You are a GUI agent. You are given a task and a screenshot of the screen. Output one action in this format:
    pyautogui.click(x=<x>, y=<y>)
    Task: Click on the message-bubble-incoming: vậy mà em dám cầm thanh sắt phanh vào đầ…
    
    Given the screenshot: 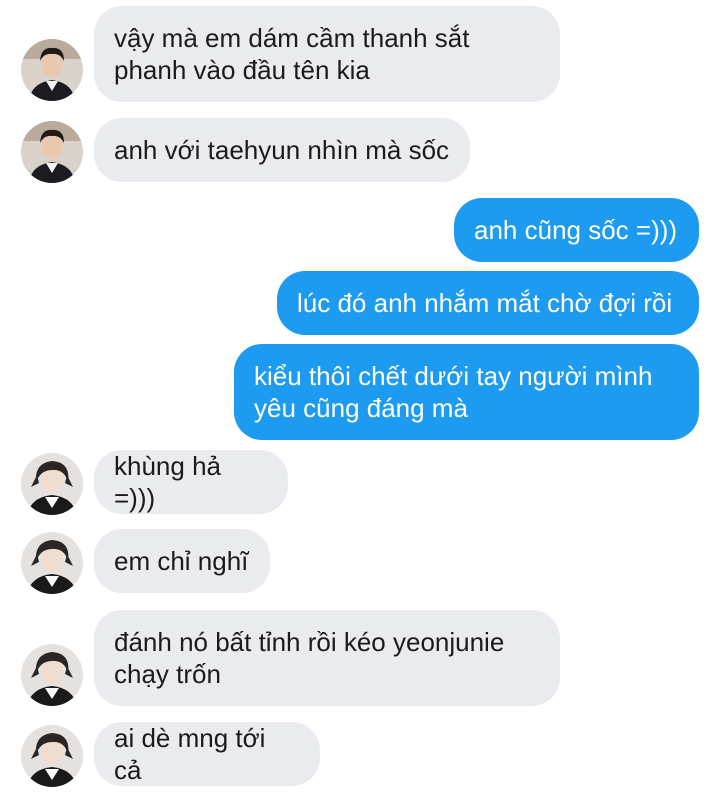 What is the action you would take?
    pyautogui.click(x=327, y=54)
    